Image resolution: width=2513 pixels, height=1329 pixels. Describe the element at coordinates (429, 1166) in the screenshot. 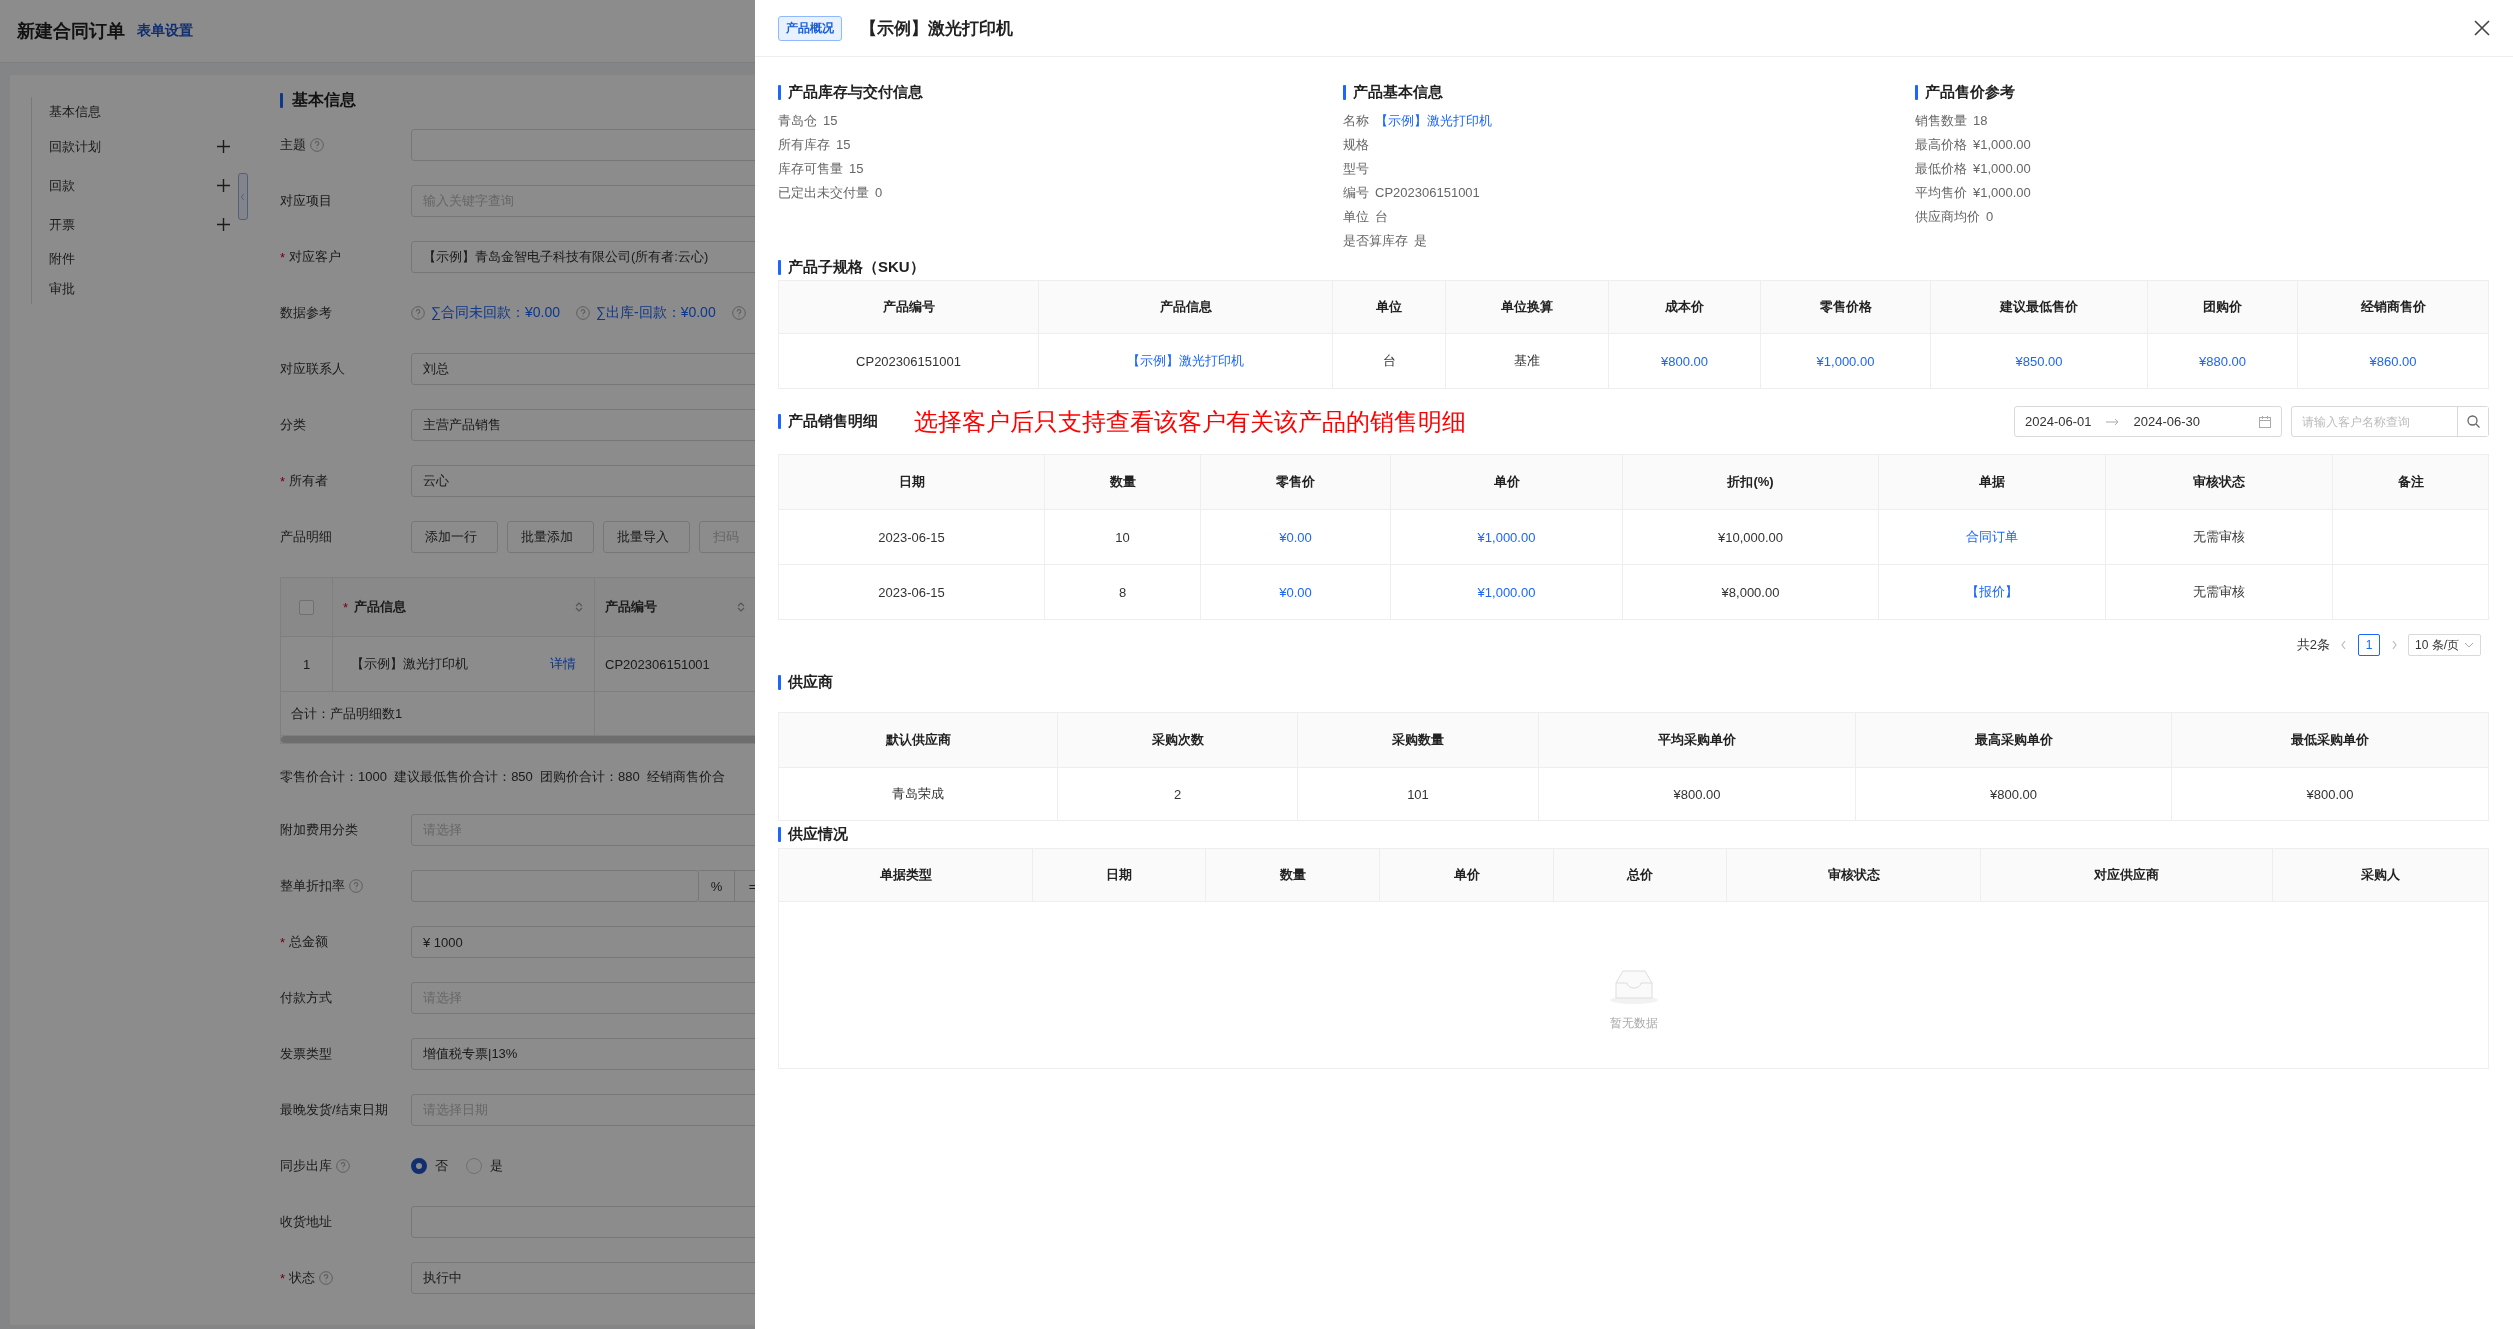

I see `radio-option: 否` at that location.